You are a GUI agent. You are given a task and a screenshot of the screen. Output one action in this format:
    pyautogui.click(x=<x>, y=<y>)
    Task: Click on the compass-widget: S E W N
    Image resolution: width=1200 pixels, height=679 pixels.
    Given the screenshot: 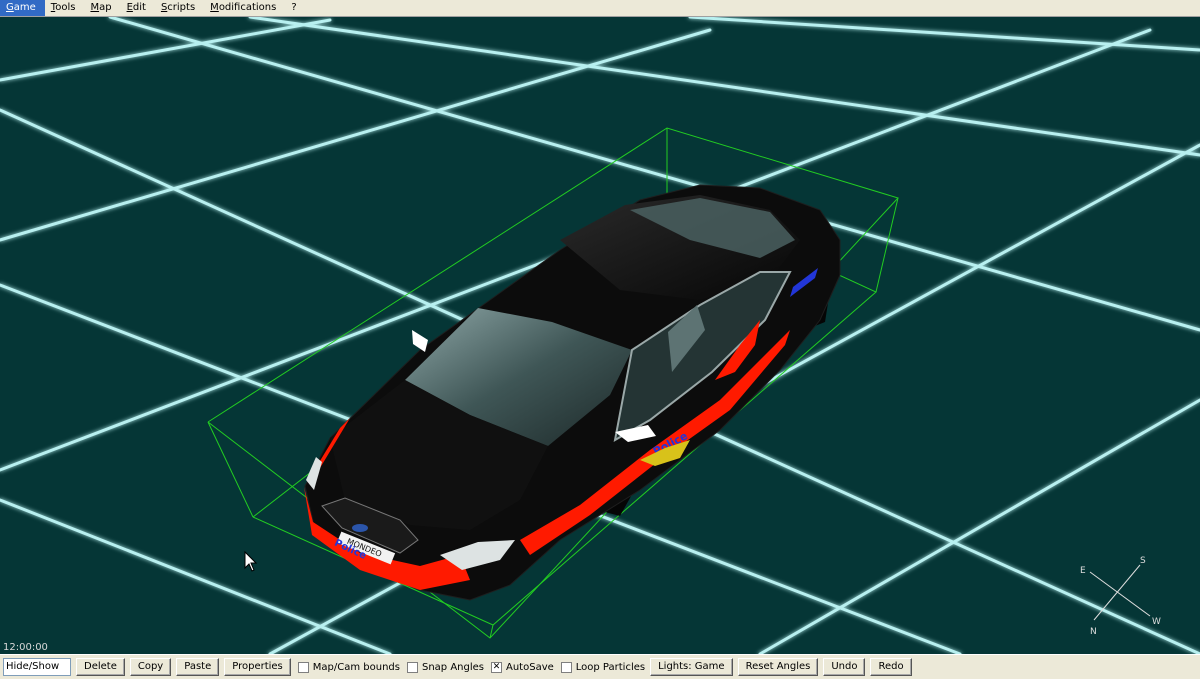 What is the action you would take?
    pyautogui.click(x=1120, y=596)
    